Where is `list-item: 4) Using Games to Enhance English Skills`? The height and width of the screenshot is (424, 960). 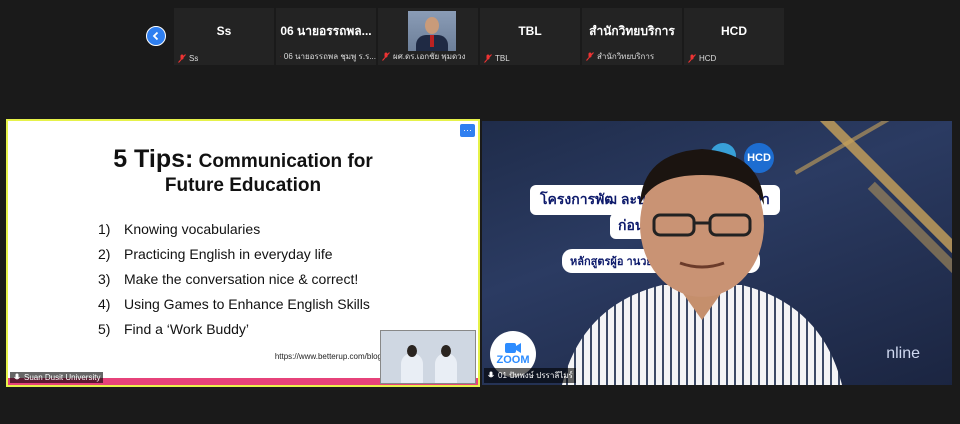
list-item: 4) Using Games to Enhance English Skills is located at coordinates (234, 304).